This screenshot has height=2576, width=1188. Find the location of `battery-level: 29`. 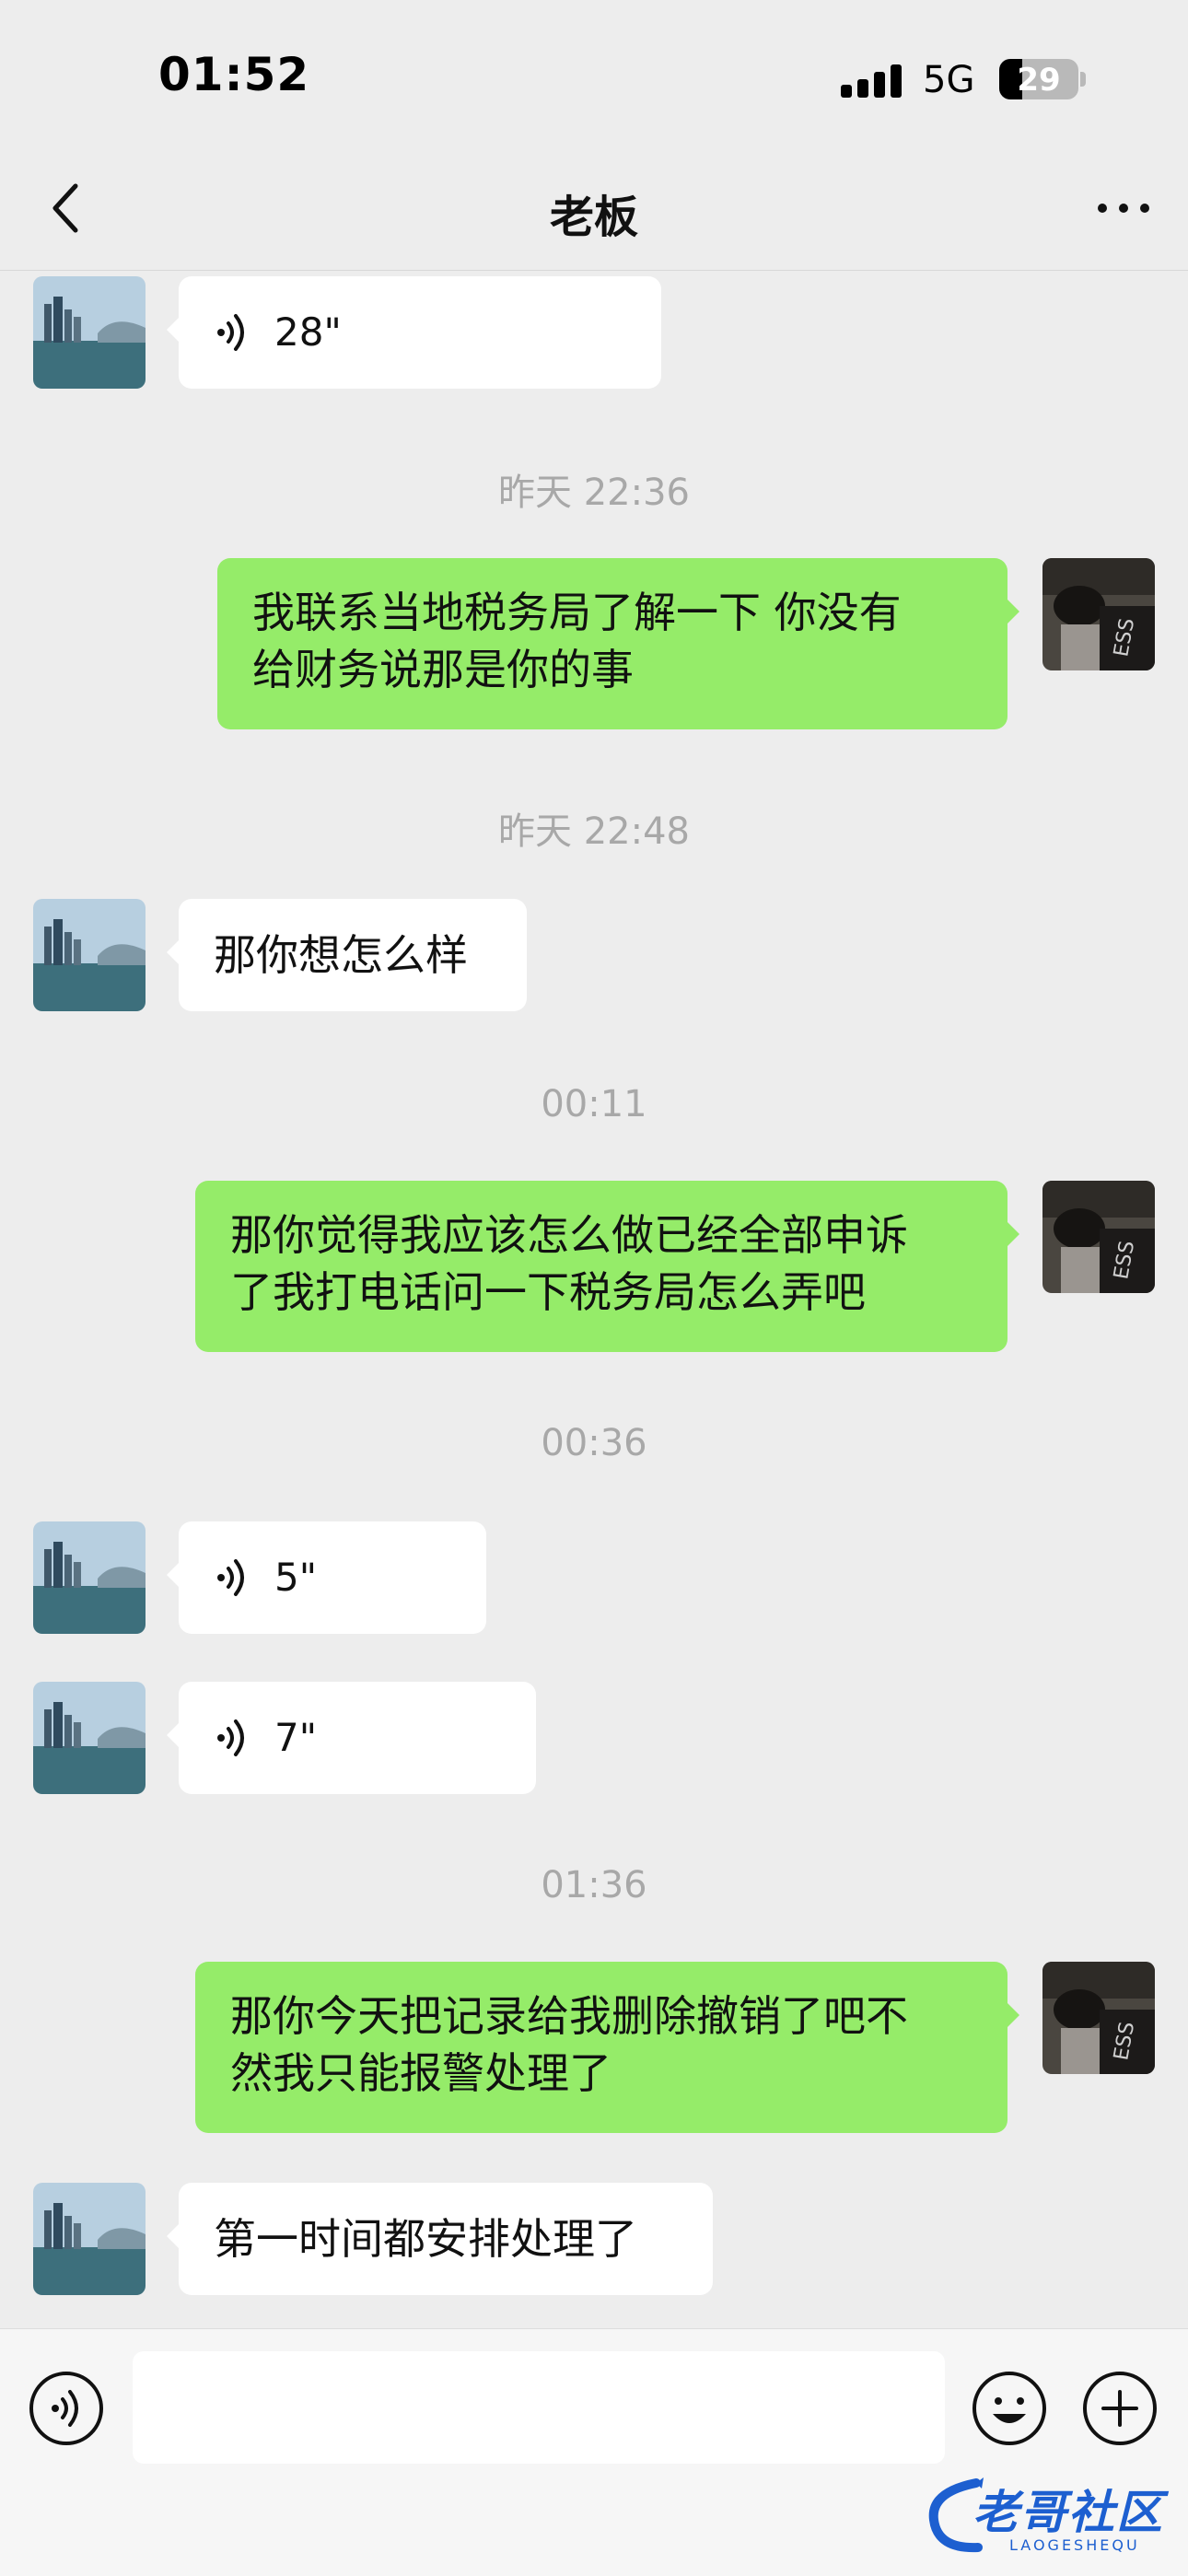

battery-level: 29 is located at coordinates (1039, 80).